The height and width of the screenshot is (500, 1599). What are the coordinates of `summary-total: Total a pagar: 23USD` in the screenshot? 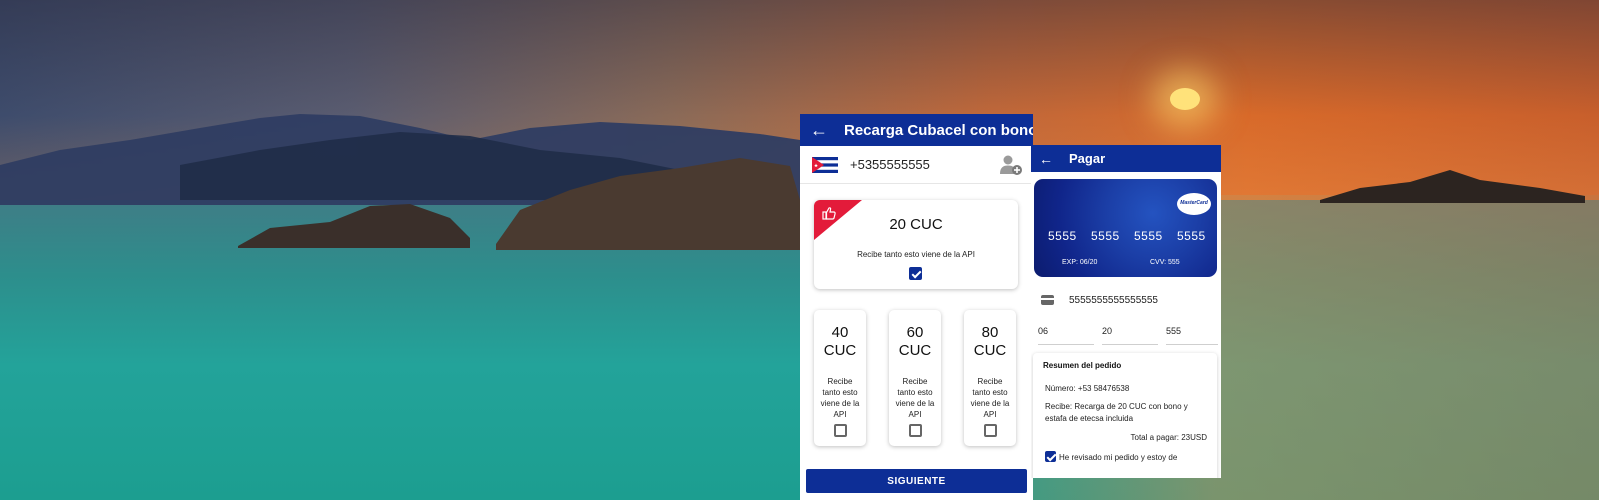 It's located at (1169, 437).